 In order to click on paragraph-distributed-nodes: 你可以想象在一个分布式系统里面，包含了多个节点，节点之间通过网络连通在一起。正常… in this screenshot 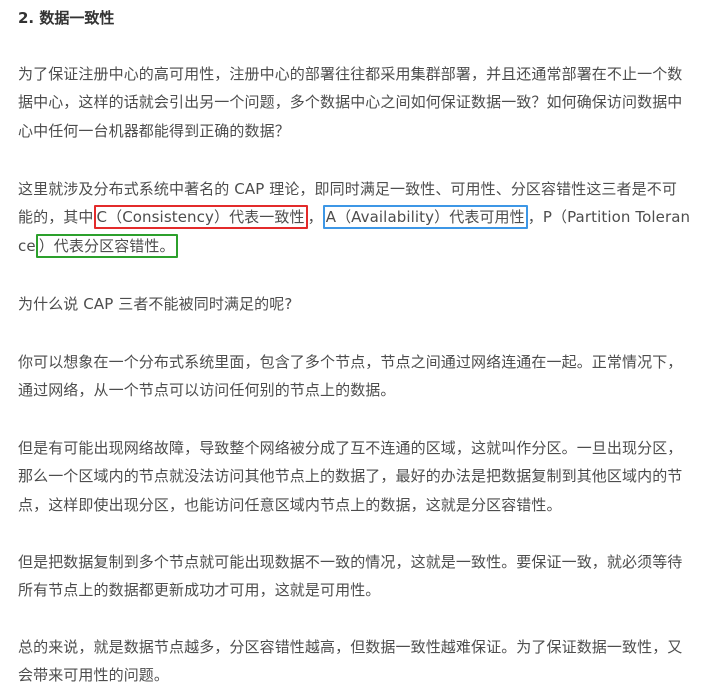, I will do `click(350, 376)`.